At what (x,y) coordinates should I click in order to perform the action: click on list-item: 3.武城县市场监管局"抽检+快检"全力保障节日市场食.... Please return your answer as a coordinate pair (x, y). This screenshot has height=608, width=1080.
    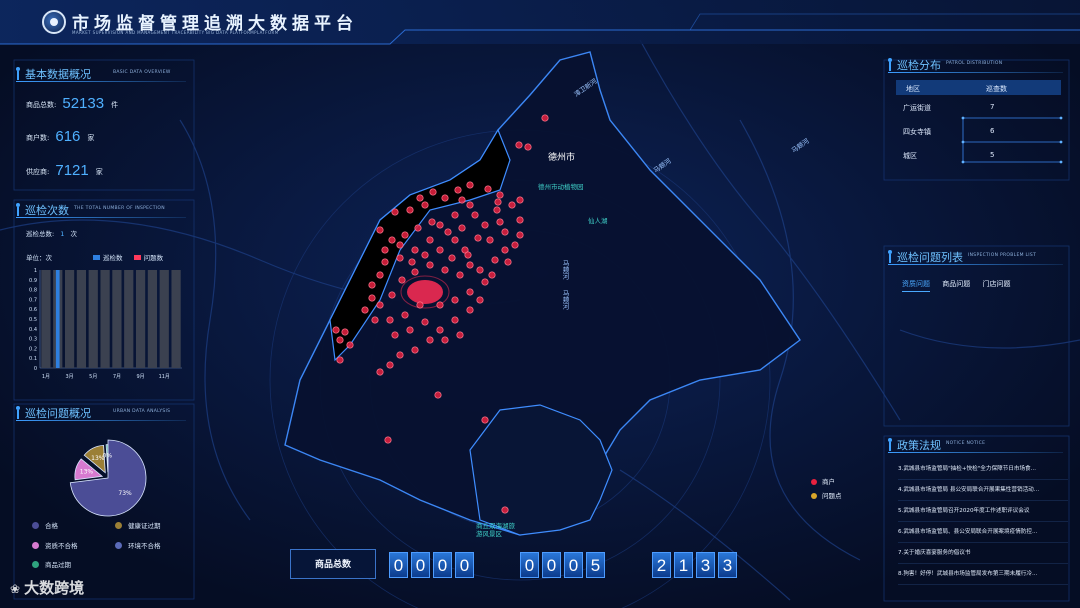
    Looking at the image, I should click on (983, 469).